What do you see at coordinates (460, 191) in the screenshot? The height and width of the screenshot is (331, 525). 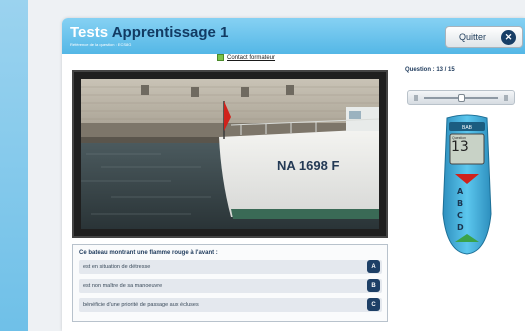 I see `remote-button-a: A` at bounding box center [460, 191].